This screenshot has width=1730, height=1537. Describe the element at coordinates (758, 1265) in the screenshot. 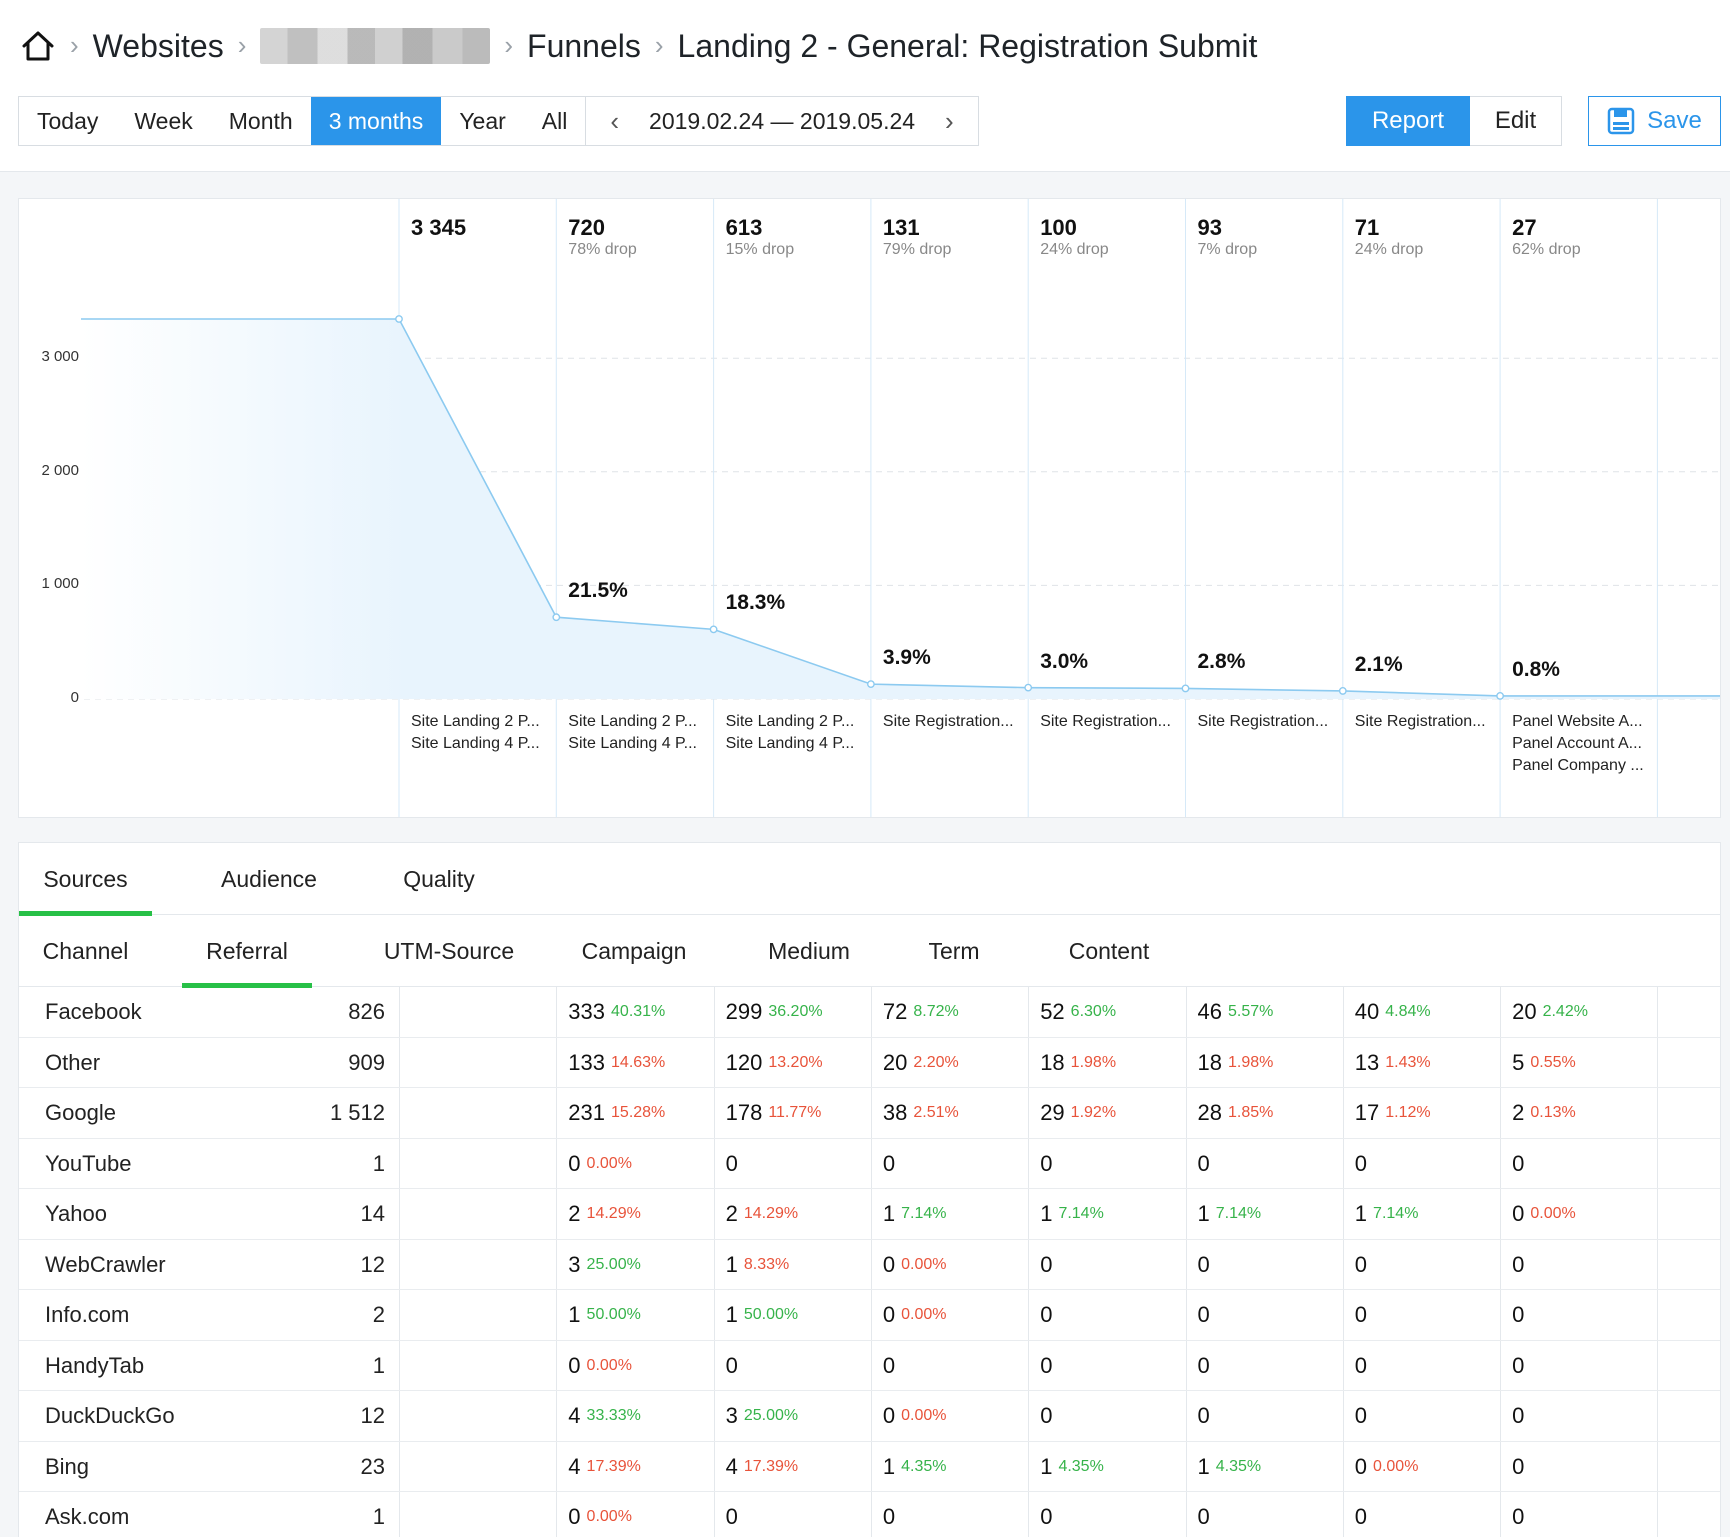

I see `row-step-cell: 1 8.33%` at that location.